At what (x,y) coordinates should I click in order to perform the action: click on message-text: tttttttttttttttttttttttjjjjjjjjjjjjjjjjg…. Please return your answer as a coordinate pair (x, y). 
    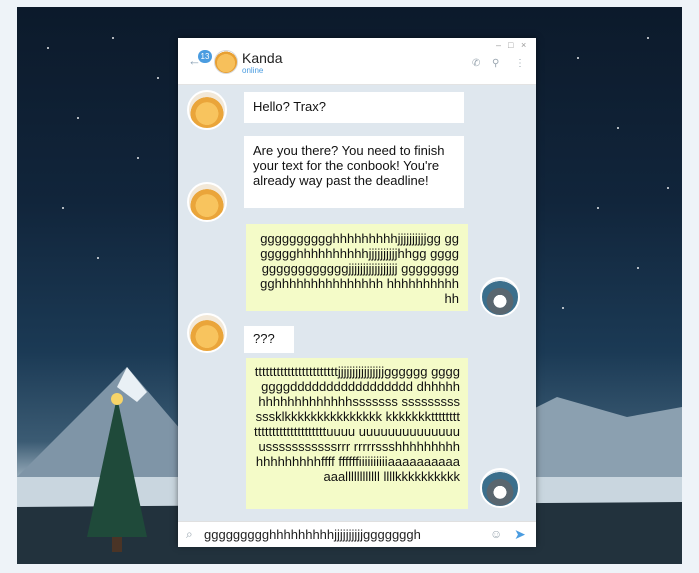
    Looking at the image, I should click on (357, 424).